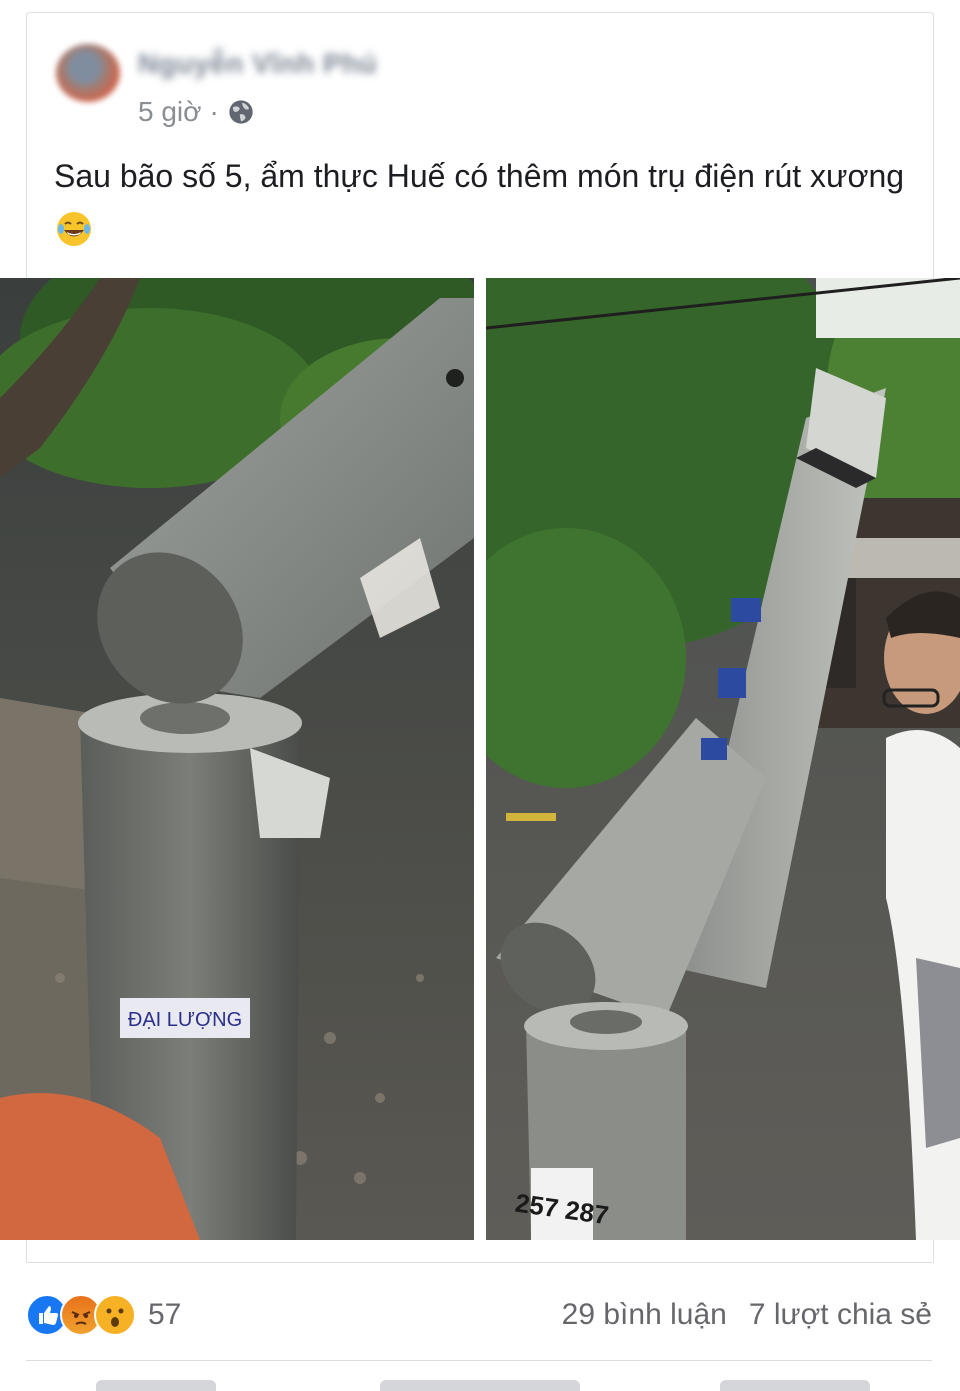 Image resolution: width=960 pixels, height=1391 pixels. What do you see at coordinates (156, 1385) in the screenshot?
I see `like-action-hint` at bounding box center [156, 1385].